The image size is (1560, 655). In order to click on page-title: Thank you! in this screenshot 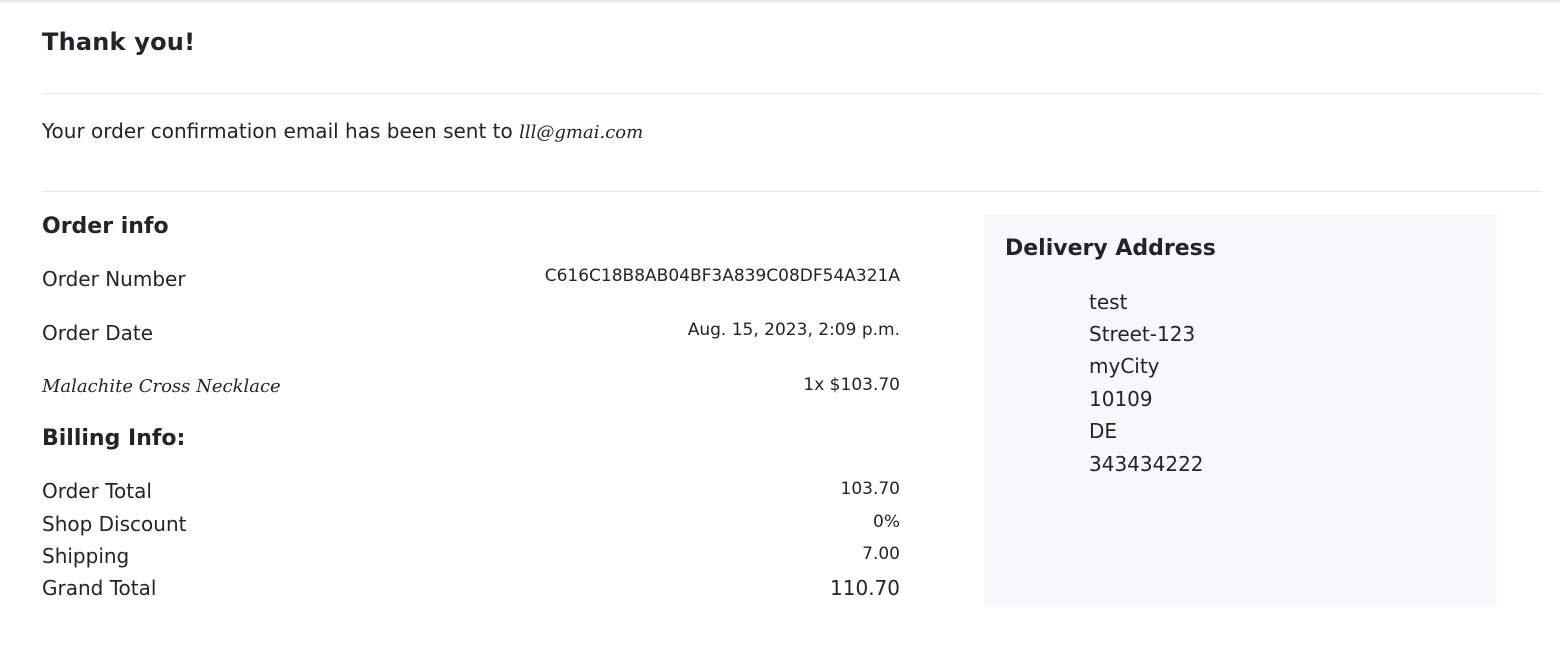, I will do `click(119, 42)`.